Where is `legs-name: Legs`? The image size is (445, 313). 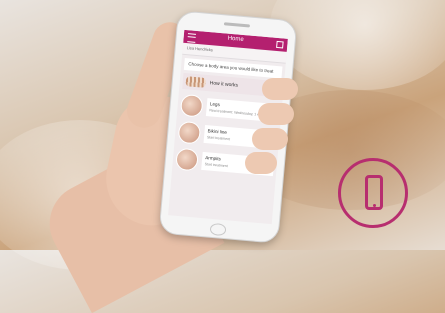 legs-name: Legs is located at coordinates (215, 104).